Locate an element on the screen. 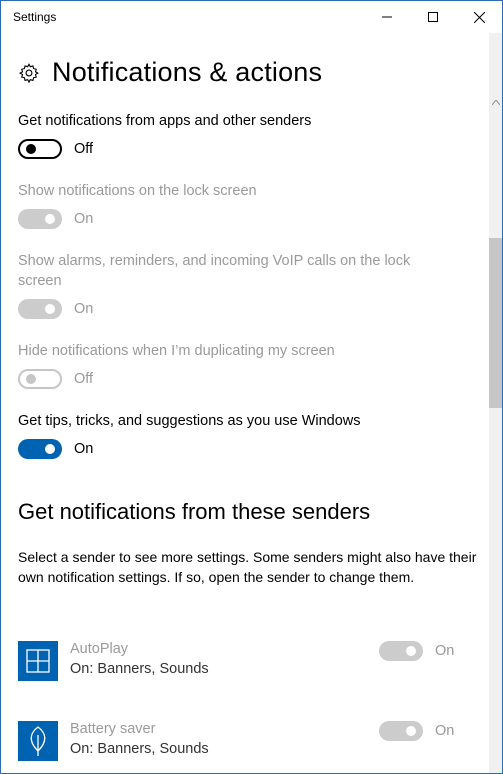  scroll-thumb is located at coordinates (495, 323).